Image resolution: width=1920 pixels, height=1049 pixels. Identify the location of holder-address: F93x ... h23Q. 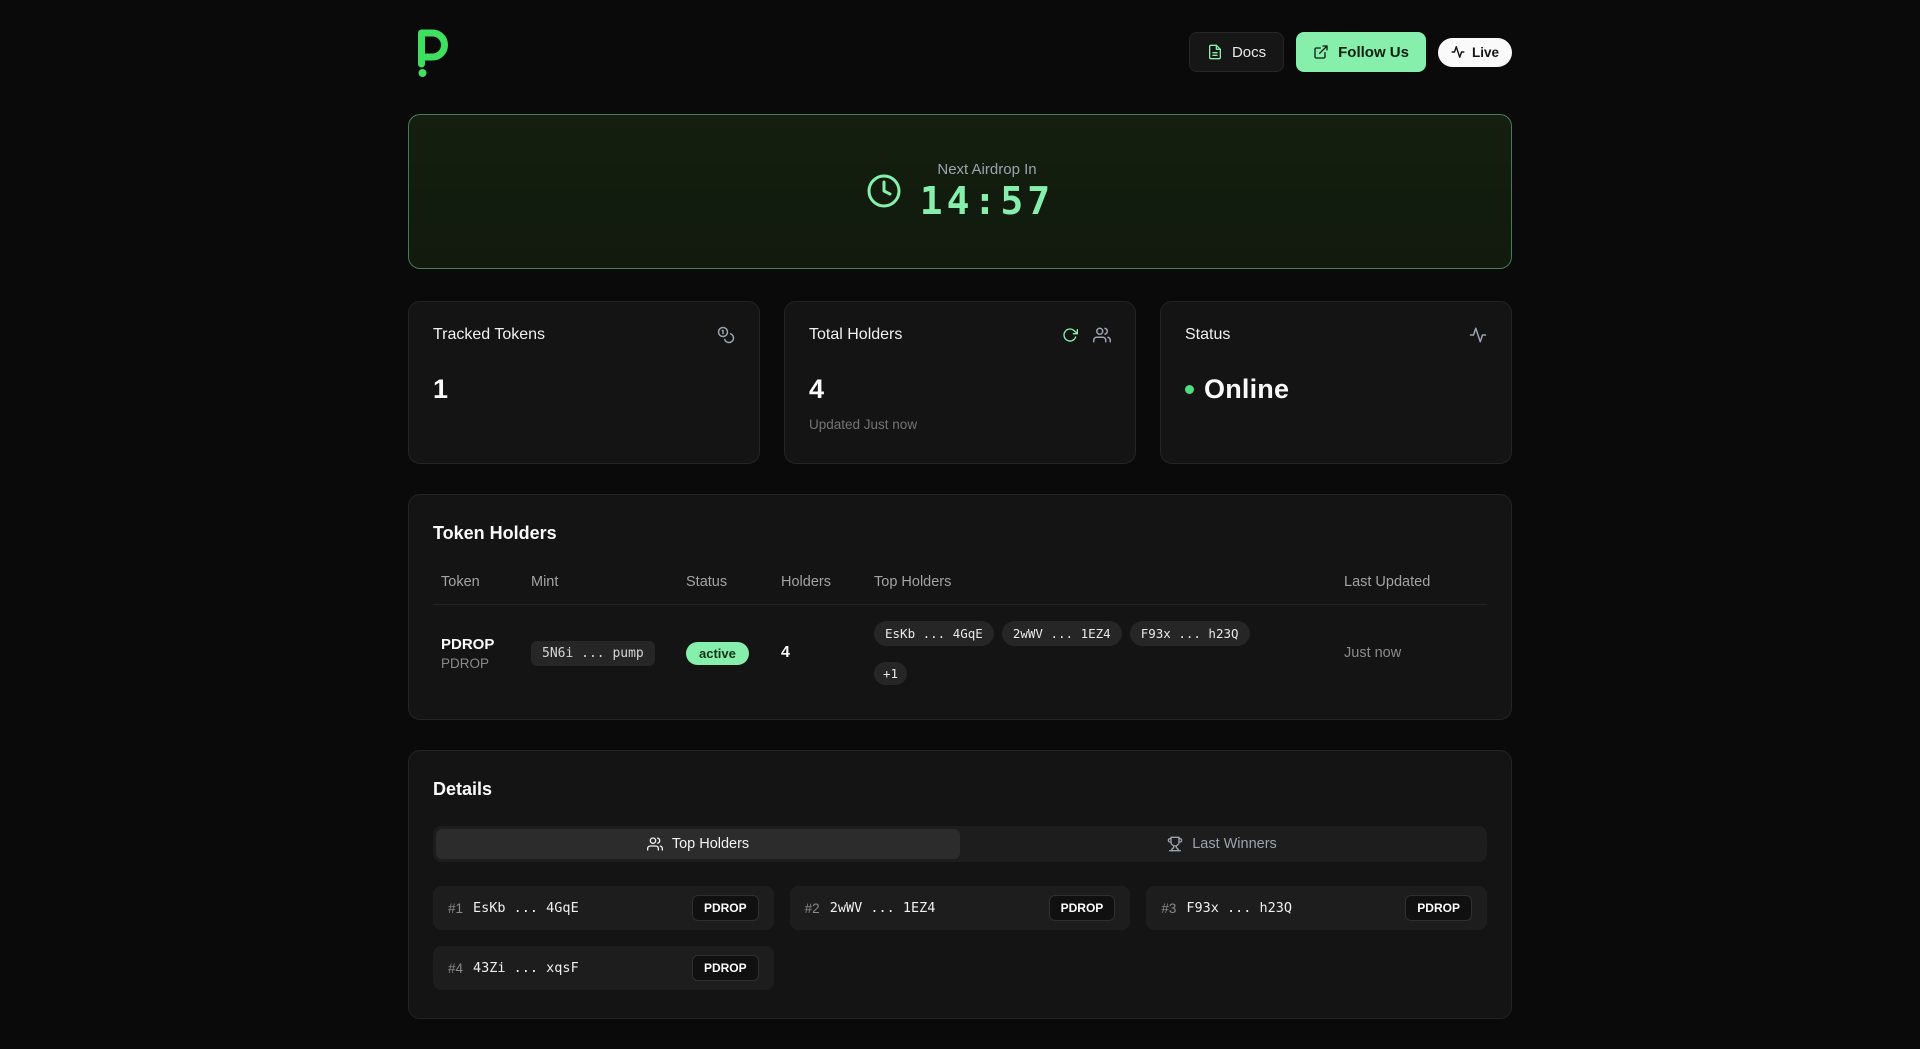
(1239, 908).